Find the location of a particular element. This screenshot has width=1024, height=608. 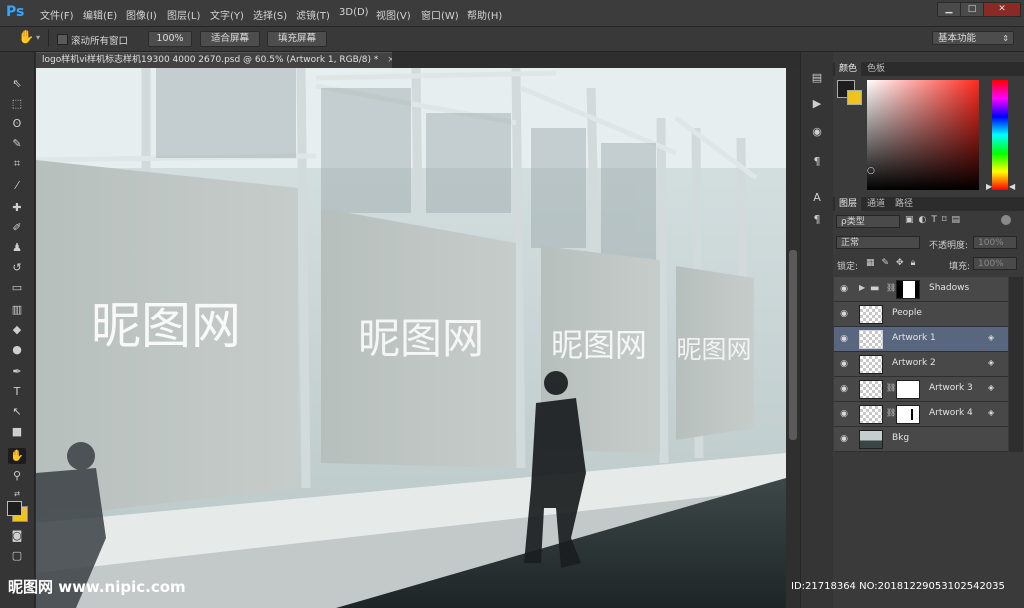

filter-toggle-icon is located at coordinates (1006, 220).